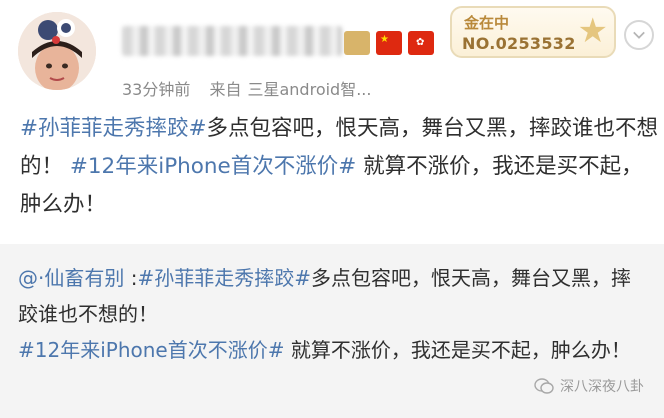 The image size is (664, 418). I want to click on user-avatar, so click(57, 51).